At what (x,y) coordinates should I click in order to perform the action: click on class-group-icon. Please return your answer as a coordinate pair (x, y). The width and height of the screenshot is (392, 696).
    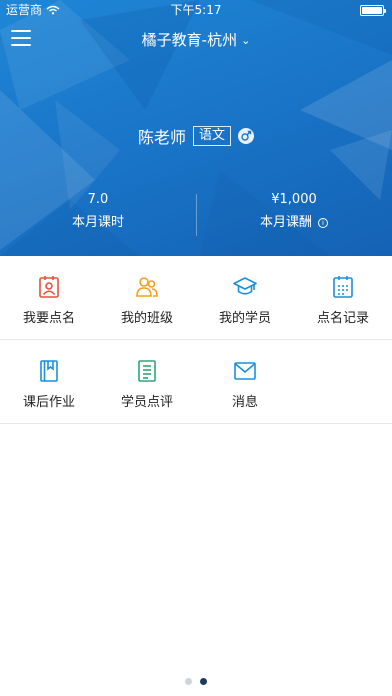
    Looking at the image, I should click on (147, 287).